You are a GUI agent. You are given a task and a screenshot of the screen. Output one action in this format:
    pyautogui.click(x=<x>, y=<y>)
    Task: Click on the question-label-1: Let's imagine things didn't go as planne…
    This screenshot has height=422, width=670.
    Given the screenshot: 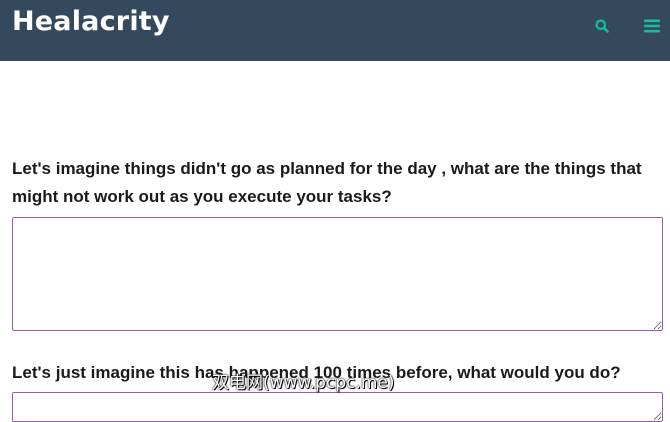 What is the action you would take?
    pyautogui.click(x=327, y=182)
    